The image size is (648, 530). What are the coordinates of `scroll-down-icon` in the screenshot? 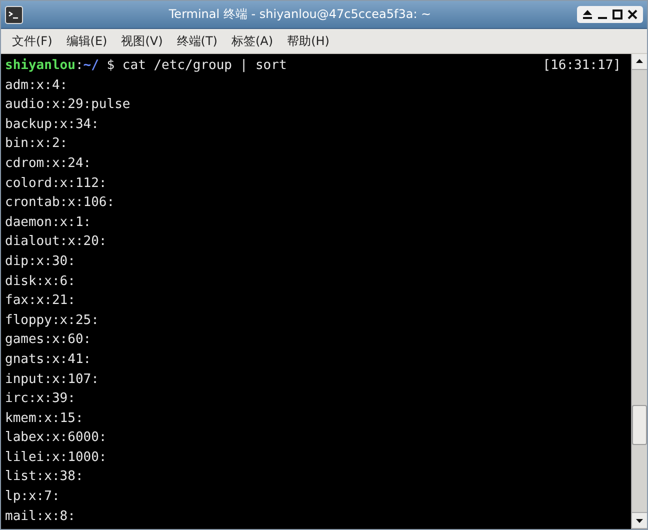 It's located at (639, 520).